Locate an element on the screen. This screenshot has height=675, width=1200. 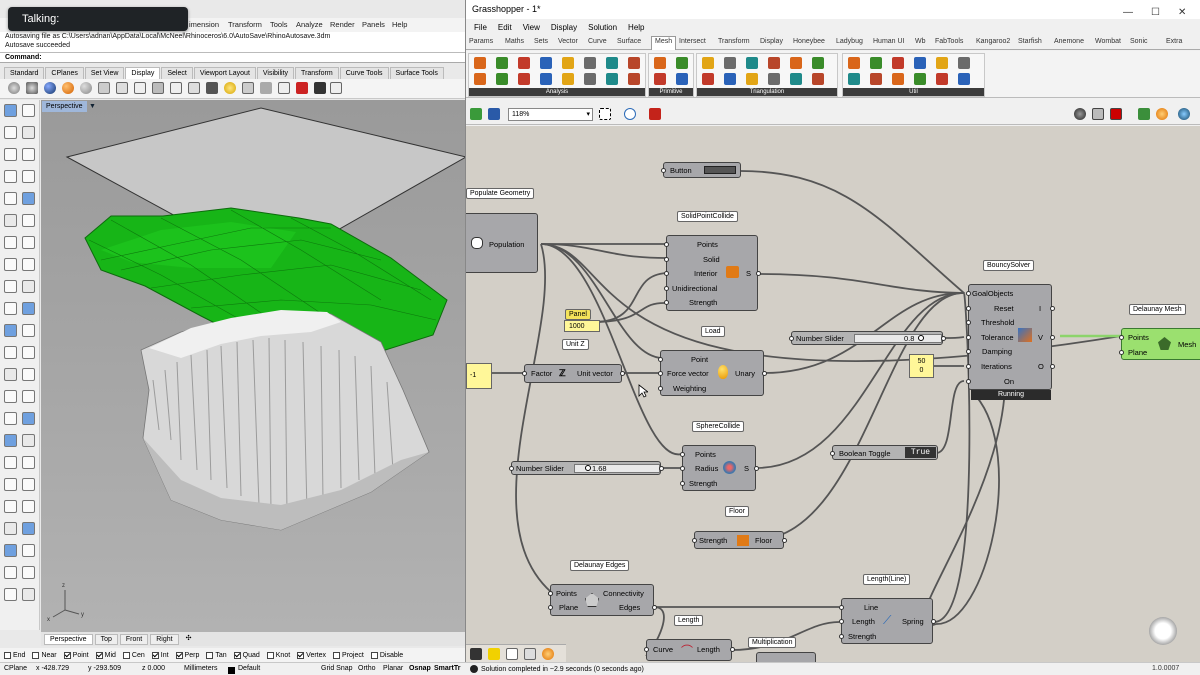
mesh-preview-icon is located at coordinates (1144, 114).